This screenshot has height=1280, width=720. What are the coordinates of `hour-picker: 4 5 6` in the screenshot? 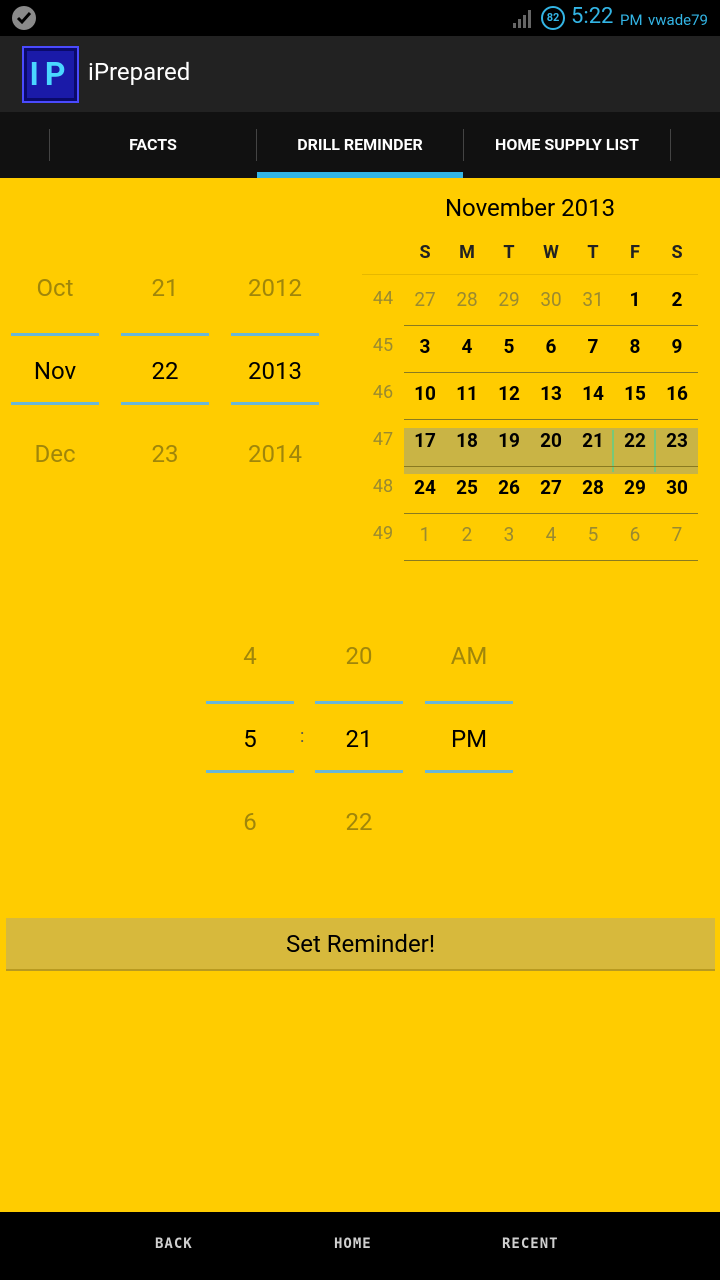 It's located at (250, 738).